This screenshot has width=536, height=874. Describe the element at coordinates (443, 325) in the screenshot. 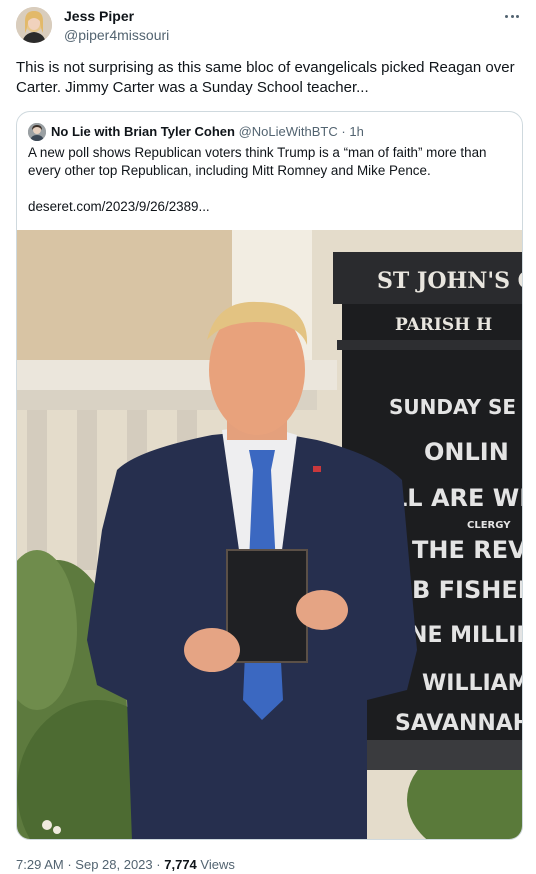

I see `sign-title-line-2: PARISH H` at that location.